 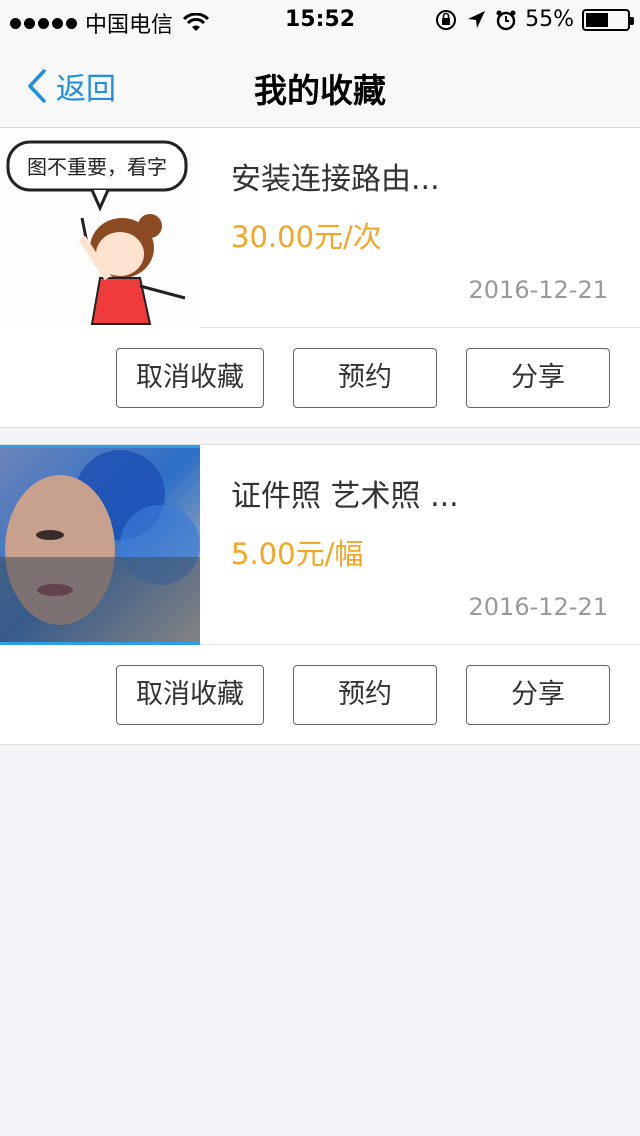 I want to click on navigation-bar: 返回 我的收藏, so click(x=320, y=84).